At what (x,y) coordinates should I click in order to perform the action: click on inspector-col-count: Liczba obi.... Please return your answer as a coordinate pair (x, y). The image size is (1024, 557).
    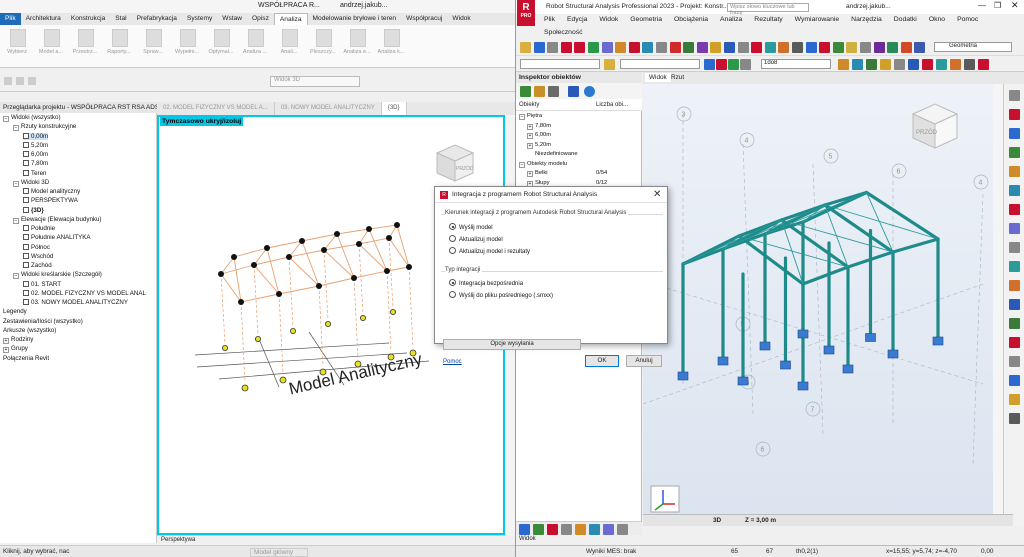
    Looking at the image, I should click on (612, 105).